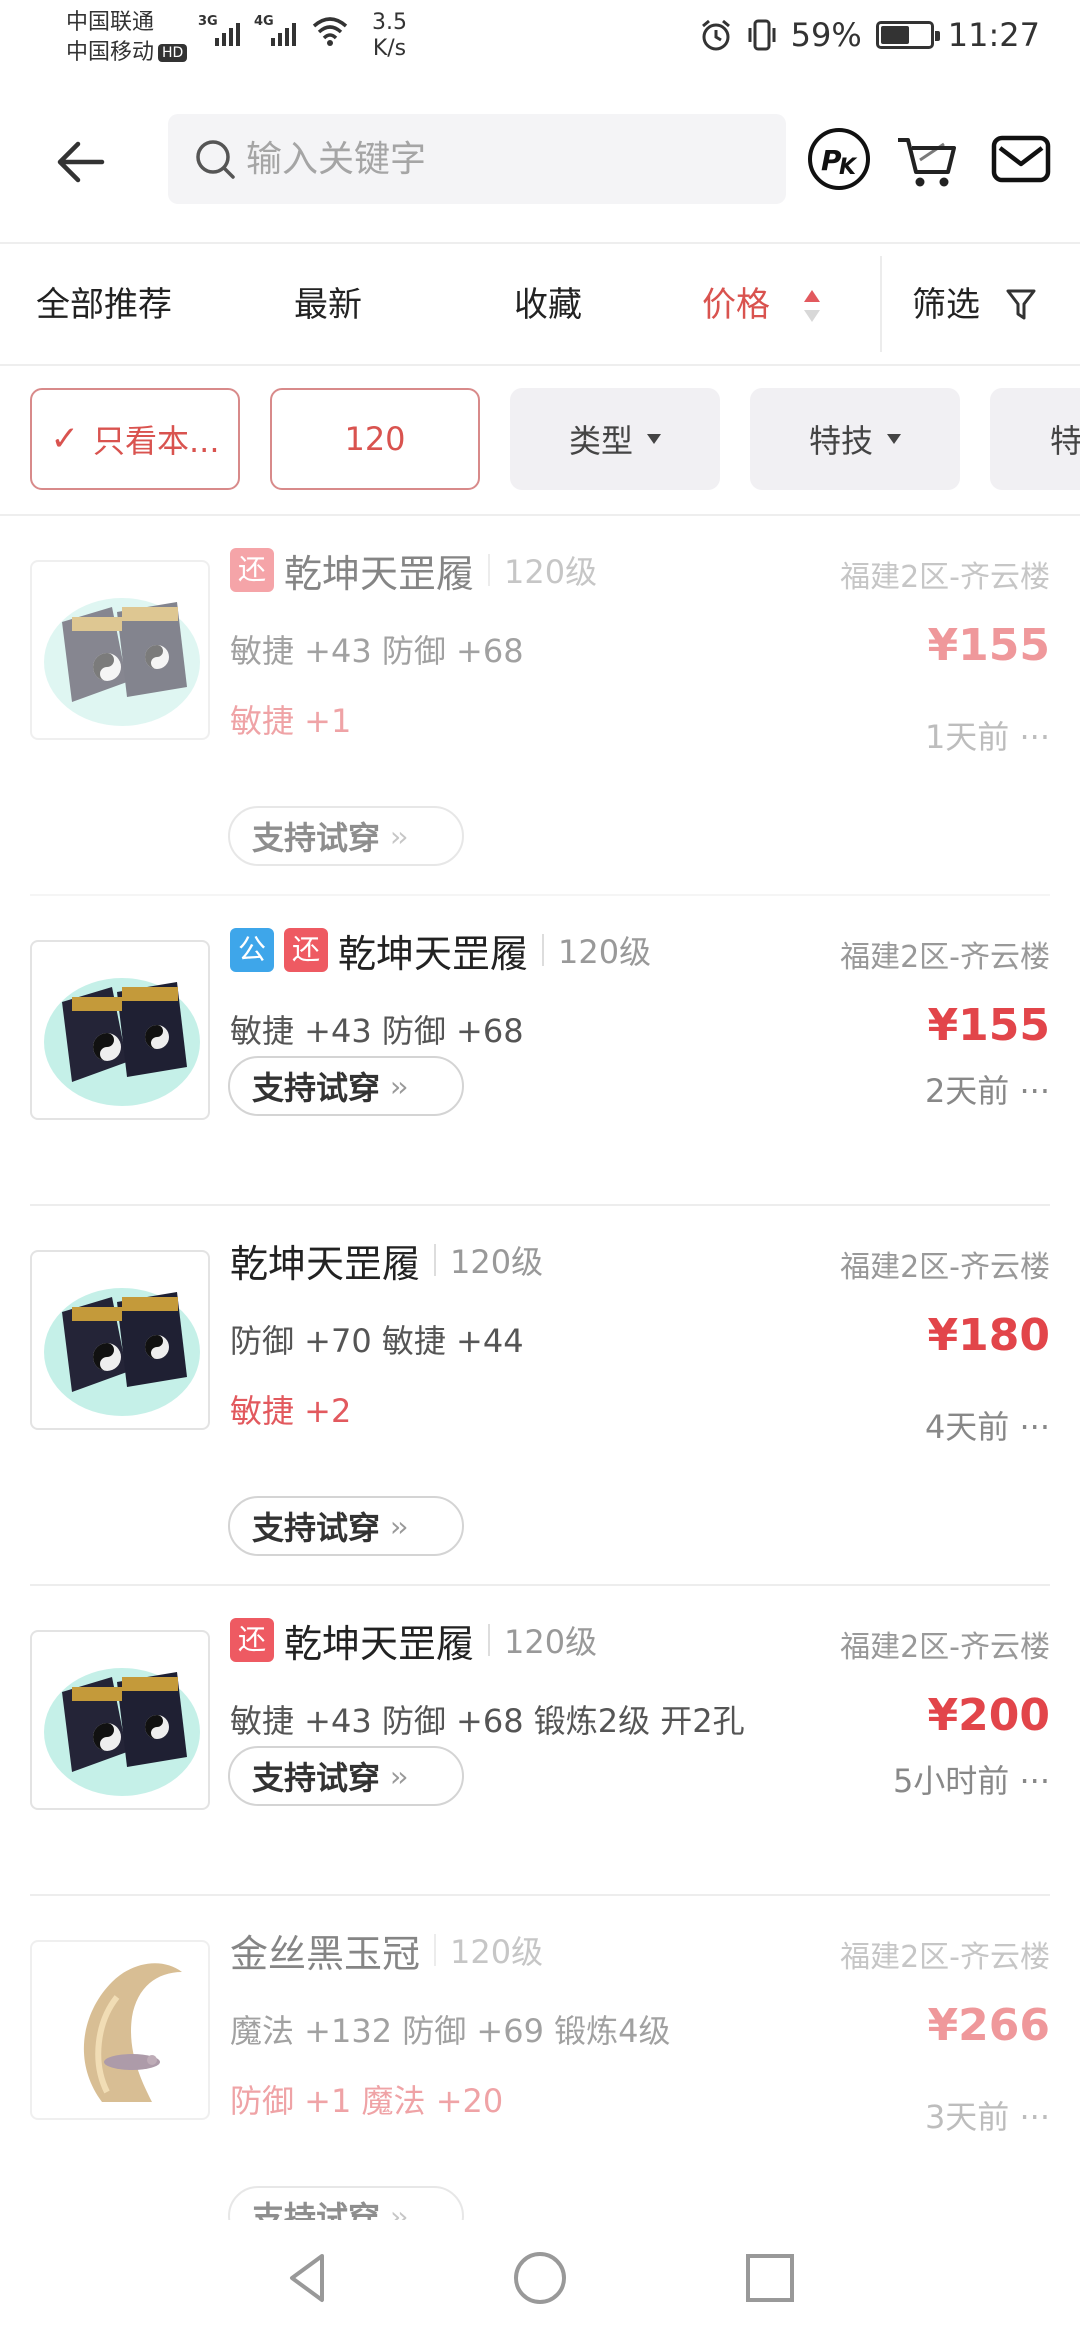  What do you see at coordinates (839, 159) in the screenshot?
I see `pk-icon: P K` at bounding box center [839, 159].